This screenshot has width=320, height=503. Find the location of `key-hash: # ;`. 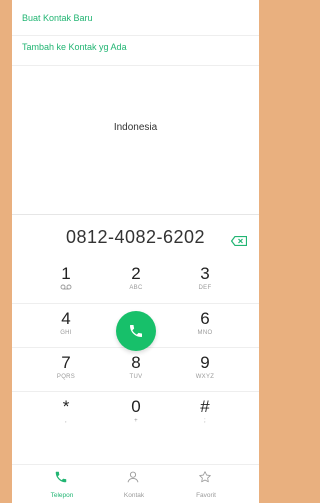

key-hash: # ; is located at coordinates (205, 414).